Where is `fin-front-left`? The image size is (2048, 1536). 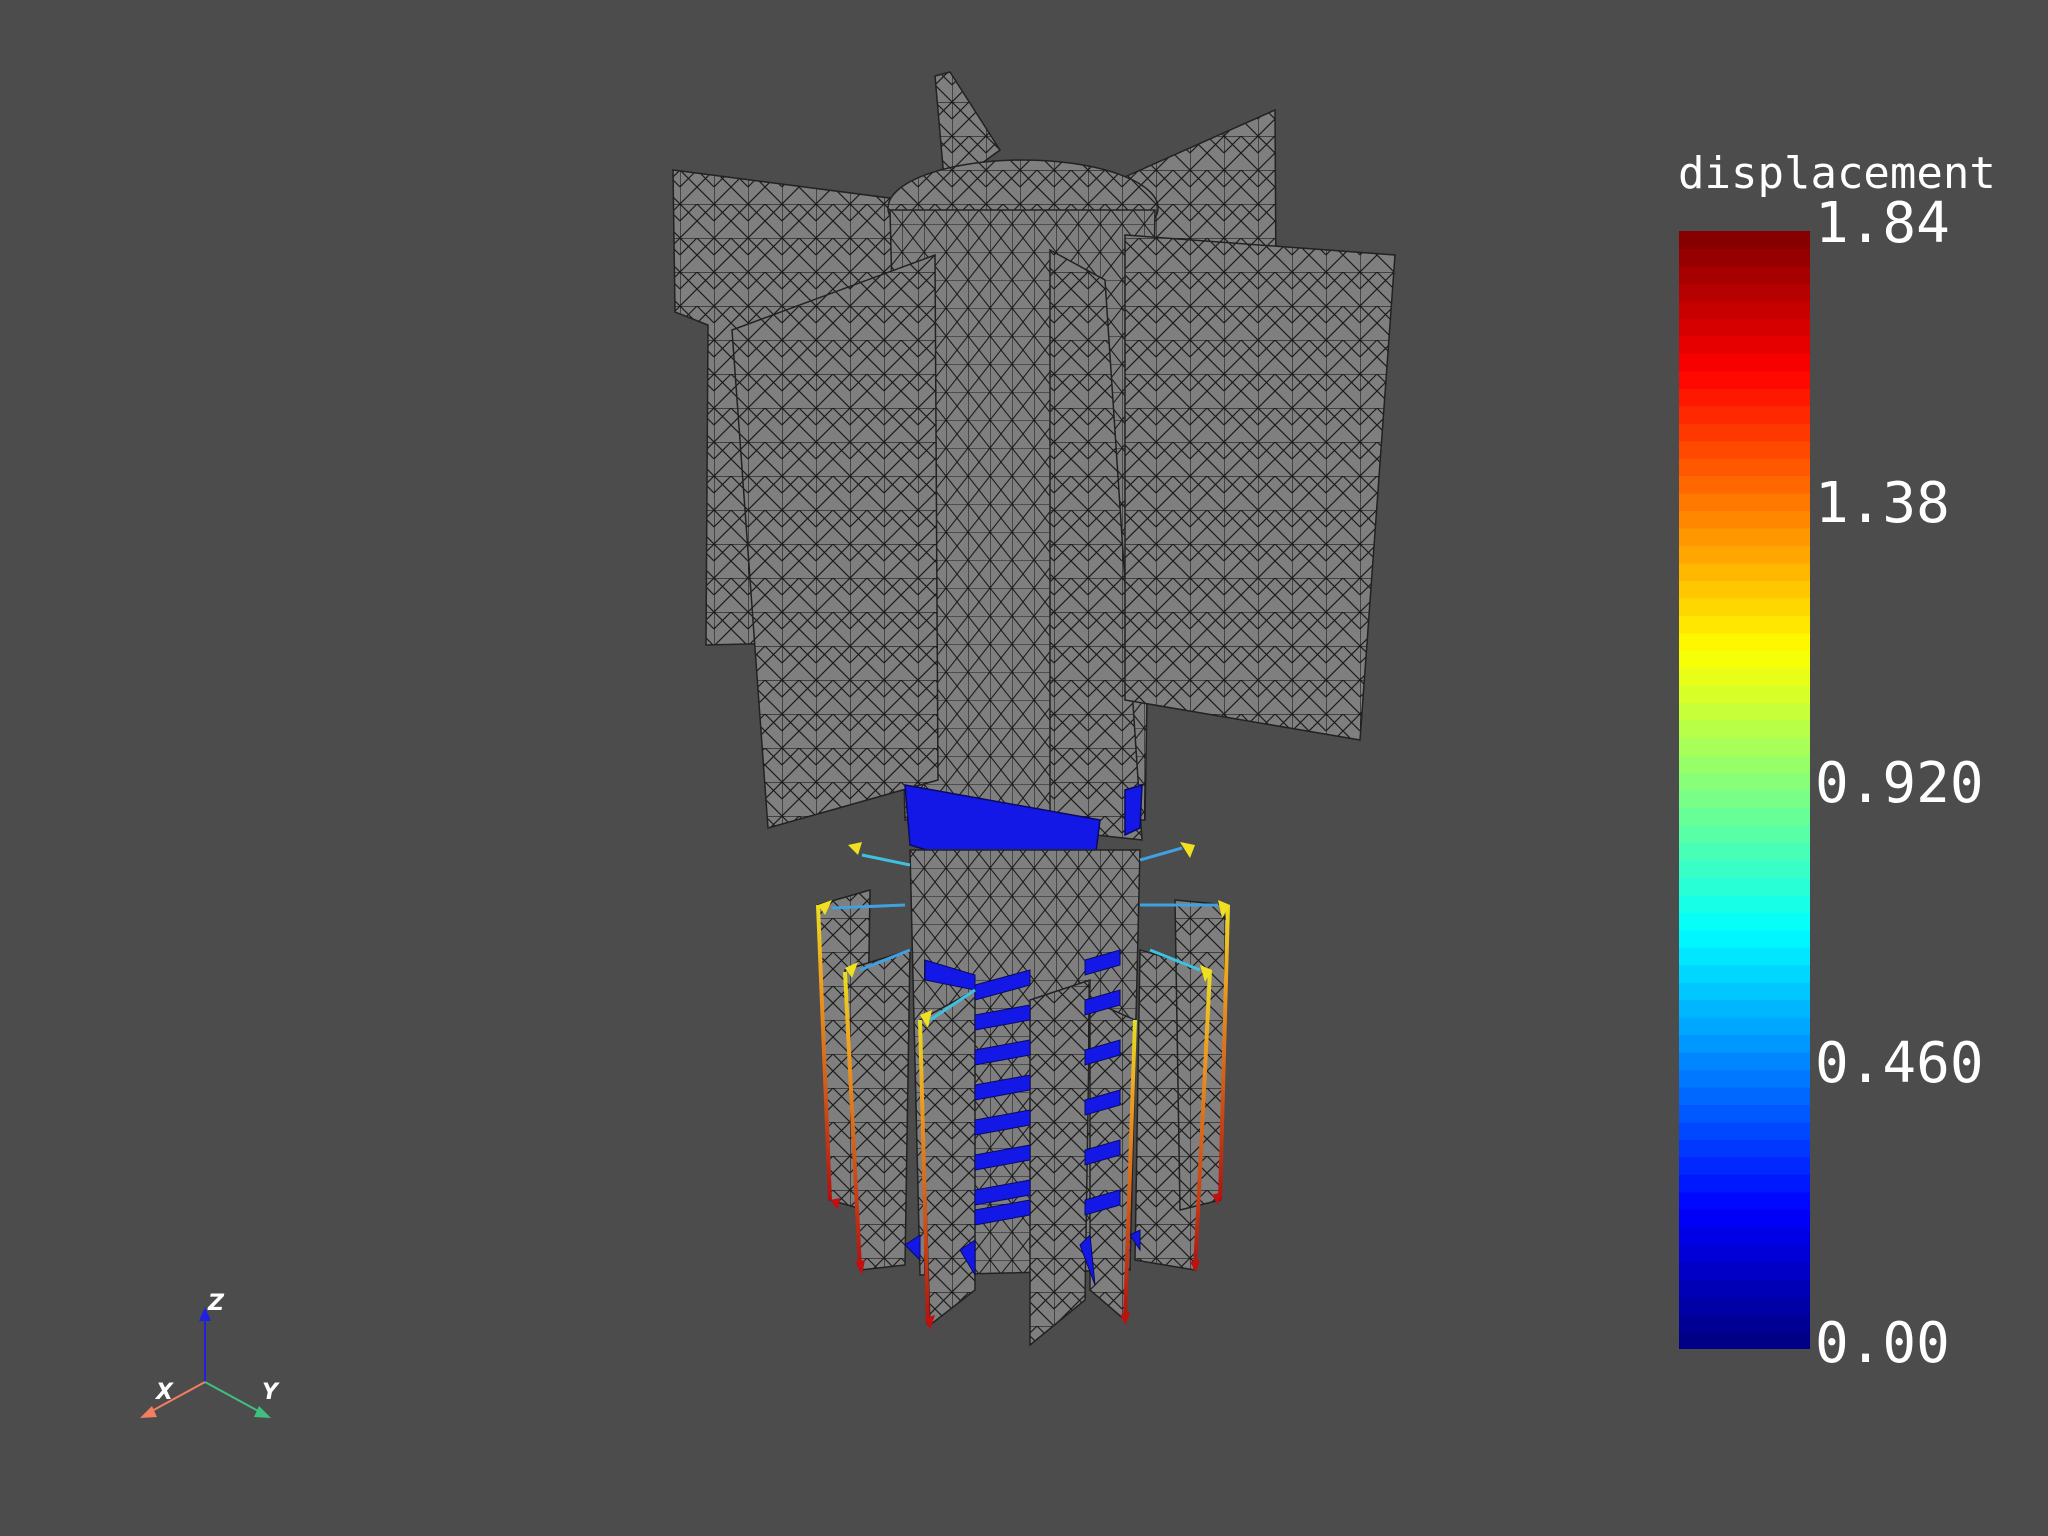
fin-front-left is located at coordinates (835, 541).